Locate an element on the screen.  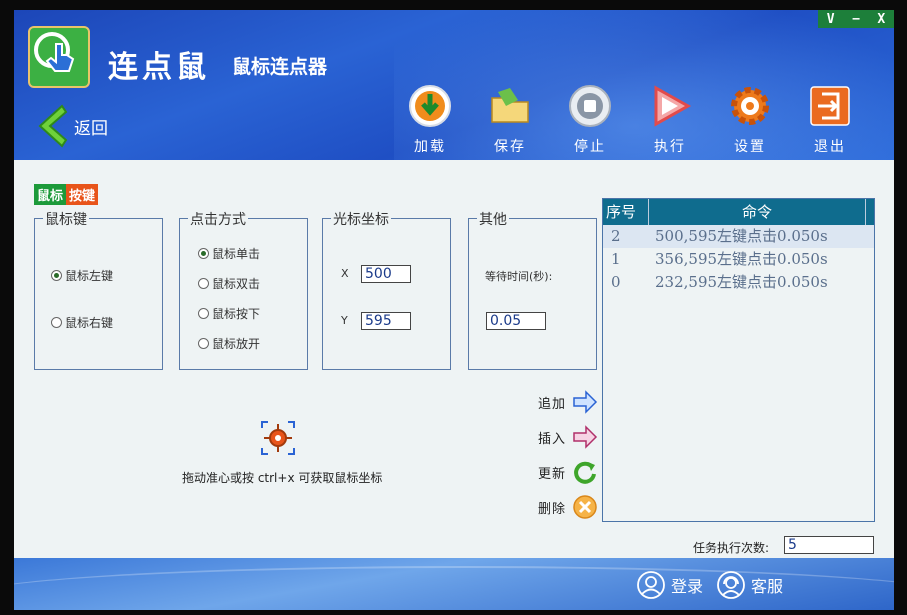
settings-label: 设置 is located at coordinates (750, 147).